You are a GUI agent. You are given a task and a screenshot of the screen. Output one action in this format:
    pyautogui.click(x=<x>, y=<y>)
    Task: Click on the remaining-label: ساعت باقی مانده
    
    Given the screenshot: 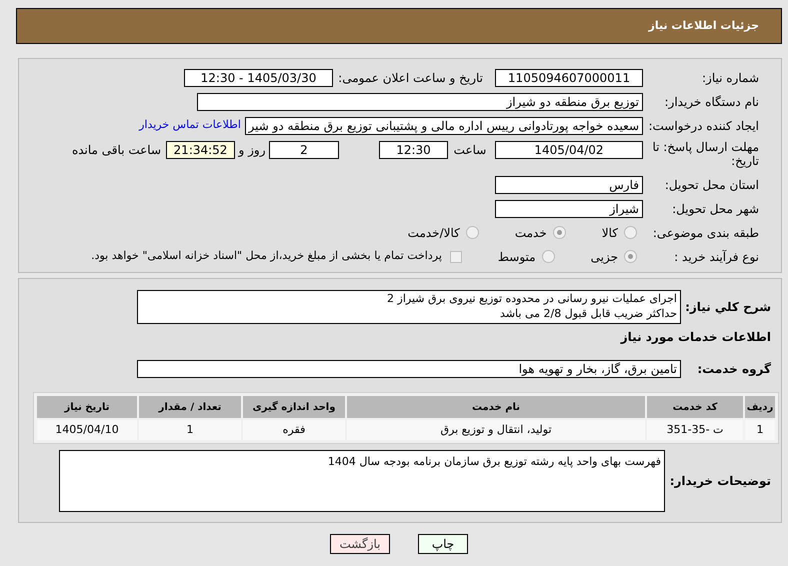 What is the action you would take?
    pyautogui.click(x=116, y=150)
    